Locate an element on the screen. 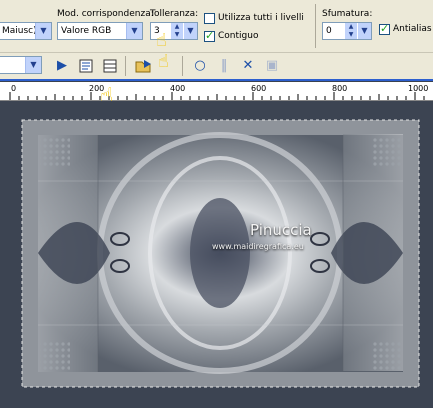 Image resolution: width=433 pixels, height=408 pixels. script-icon is located at coordinates (86, 66).